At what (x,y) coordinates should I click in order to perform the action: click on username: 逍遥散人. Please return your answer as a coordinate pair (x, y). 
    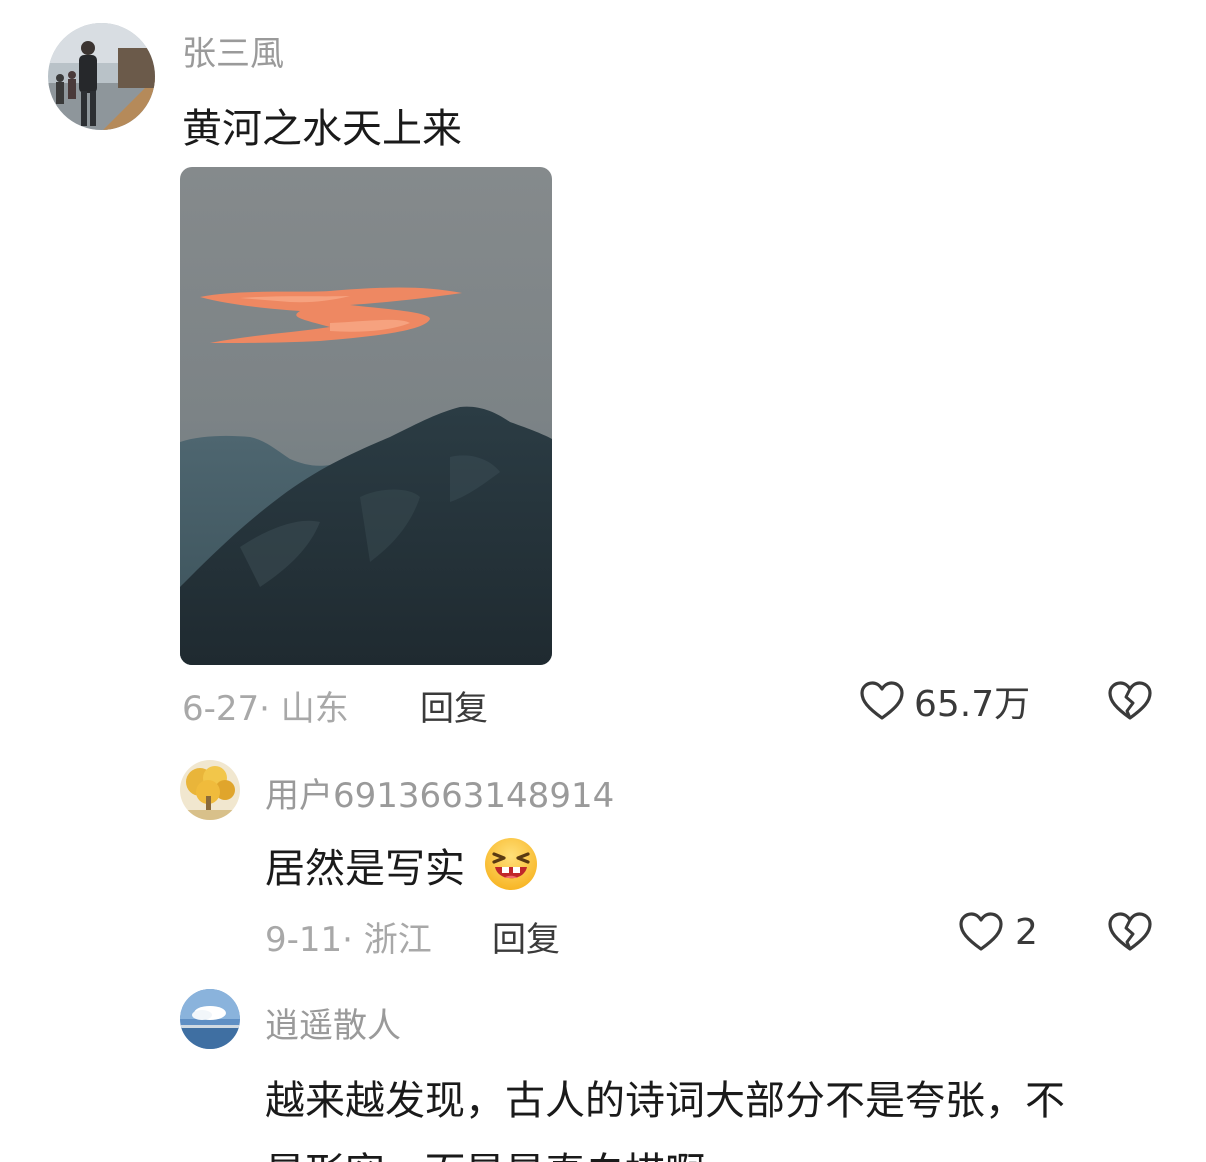
    Looking at the image, I should click on (333, 1022).